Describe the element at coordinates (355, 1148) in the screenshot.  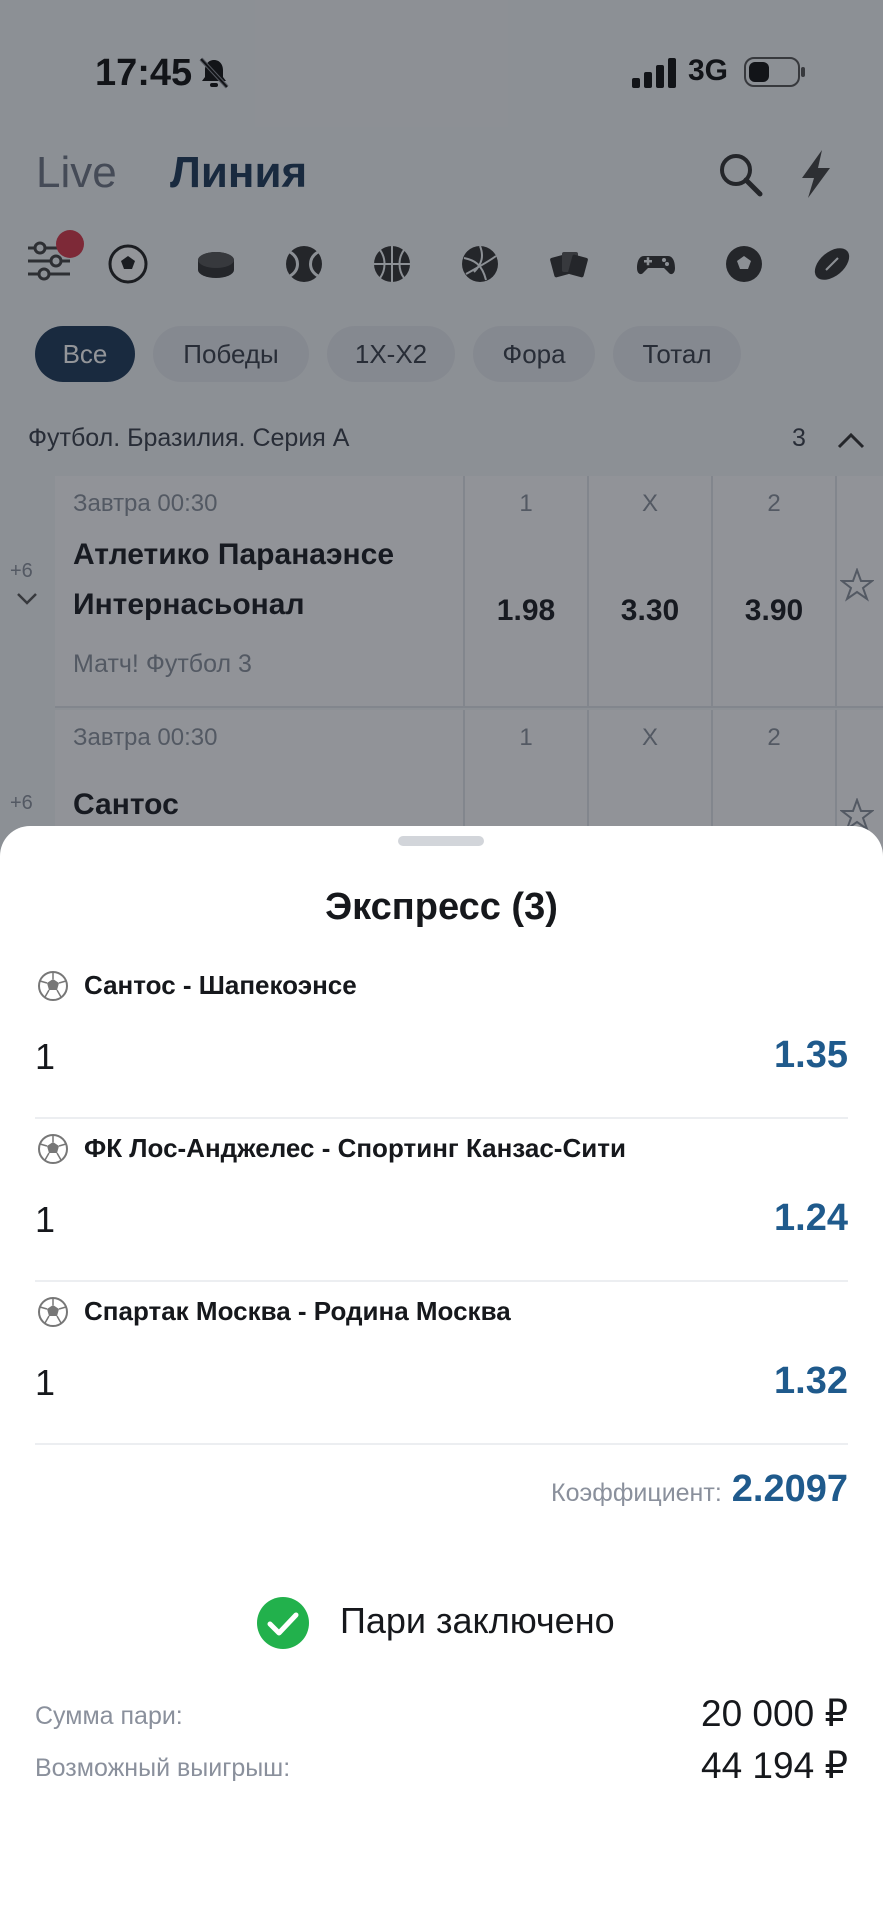
I see `bet-match-name: ФК Лос-Анджелес - Спортинг Канзас-Сити` at that location.